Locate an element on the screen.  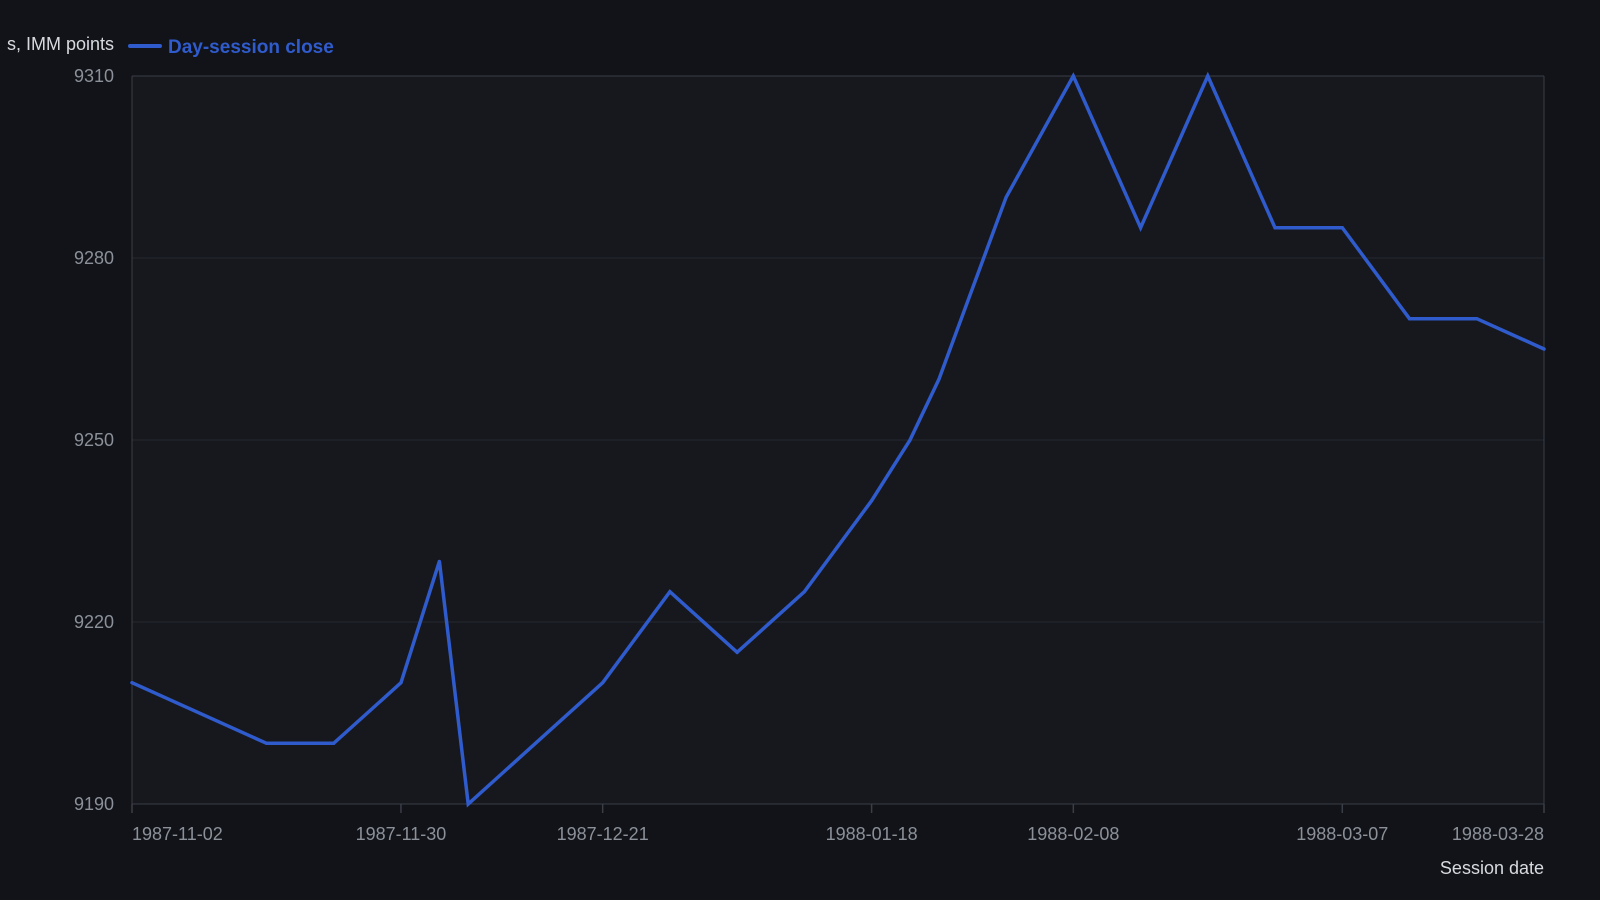
x-axis-title: Session date is located at coordinates (1492, 868).